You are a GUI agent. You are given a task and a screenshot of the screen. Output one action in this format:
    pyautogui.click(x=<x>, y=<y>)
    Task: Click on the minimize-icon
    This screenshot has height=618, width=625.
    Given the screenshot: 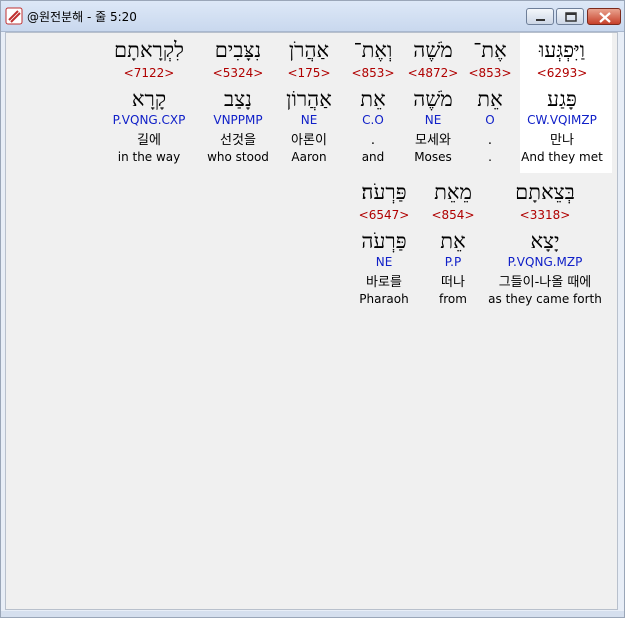 What is the action you would take?
    pyautogui.click(x=540, y=20)
    